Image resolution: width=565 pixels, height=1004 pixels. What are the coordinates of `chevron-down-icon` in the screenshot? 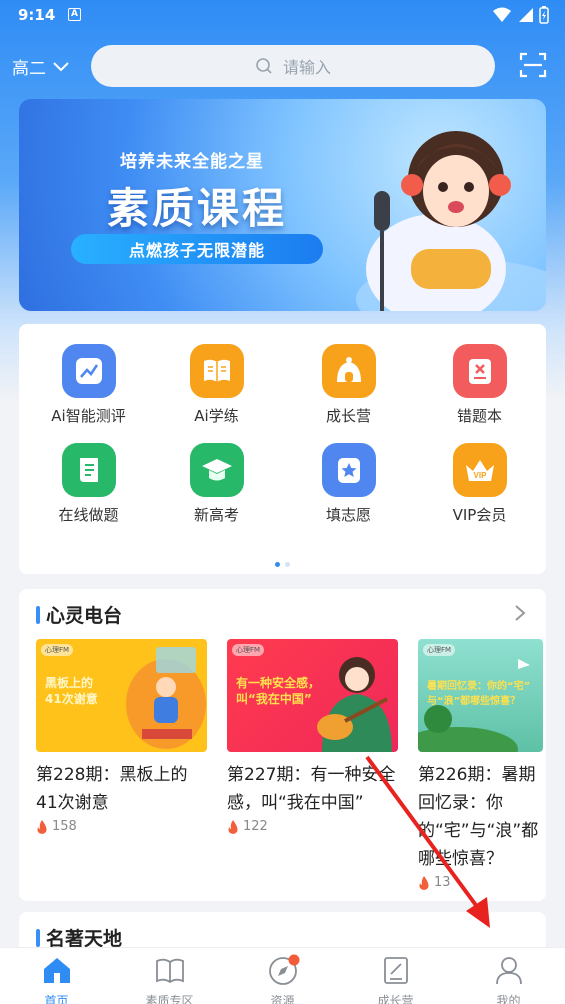 It's located at (61, 66).